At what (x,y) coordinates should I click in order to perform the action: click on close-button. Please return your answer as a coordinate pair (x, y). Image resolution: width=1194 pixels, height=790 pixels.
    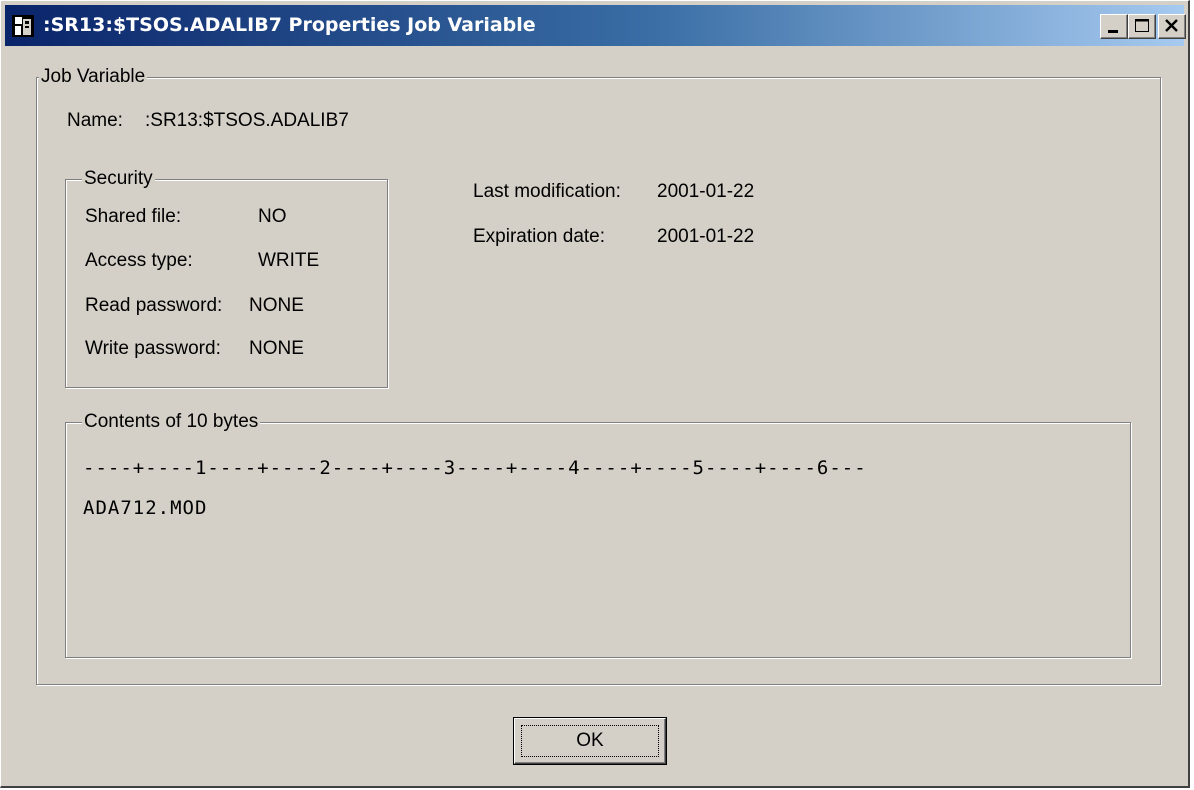
    Looking at the image, I should click on (1172, 26).